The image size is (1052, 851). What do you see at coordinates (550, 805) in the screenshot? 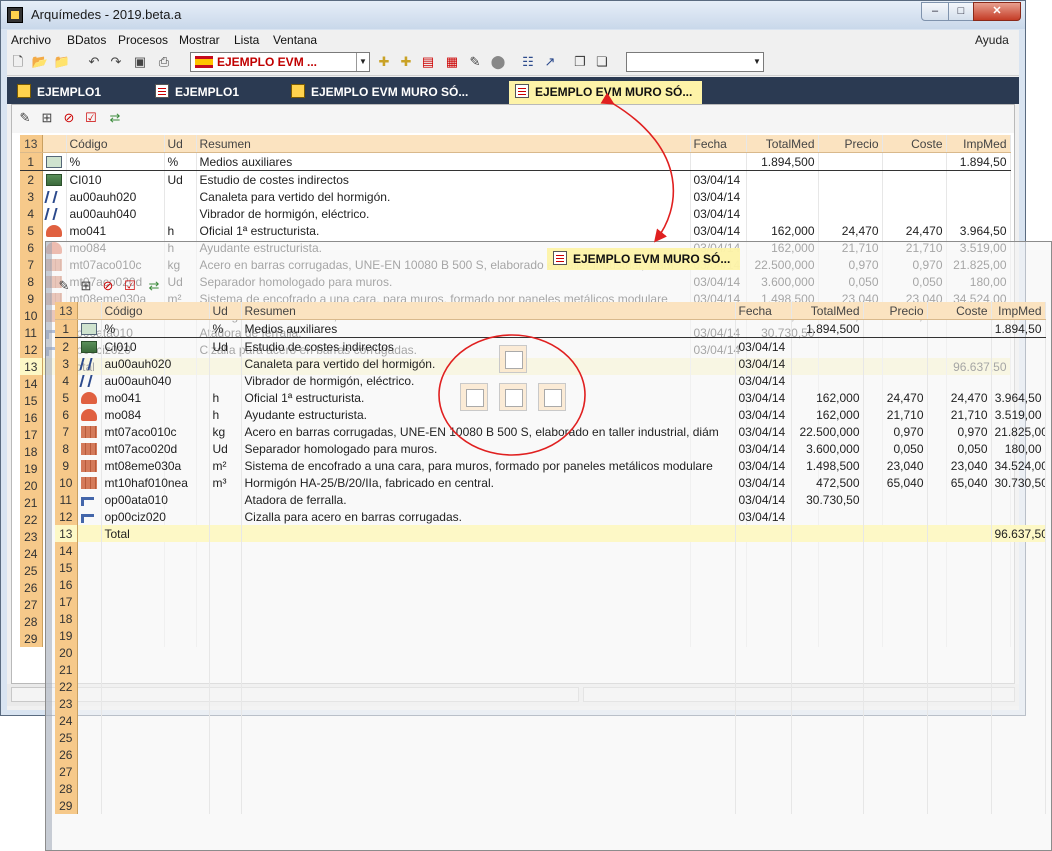
I see `empty-row: 29` at bounding box center [550, 805].